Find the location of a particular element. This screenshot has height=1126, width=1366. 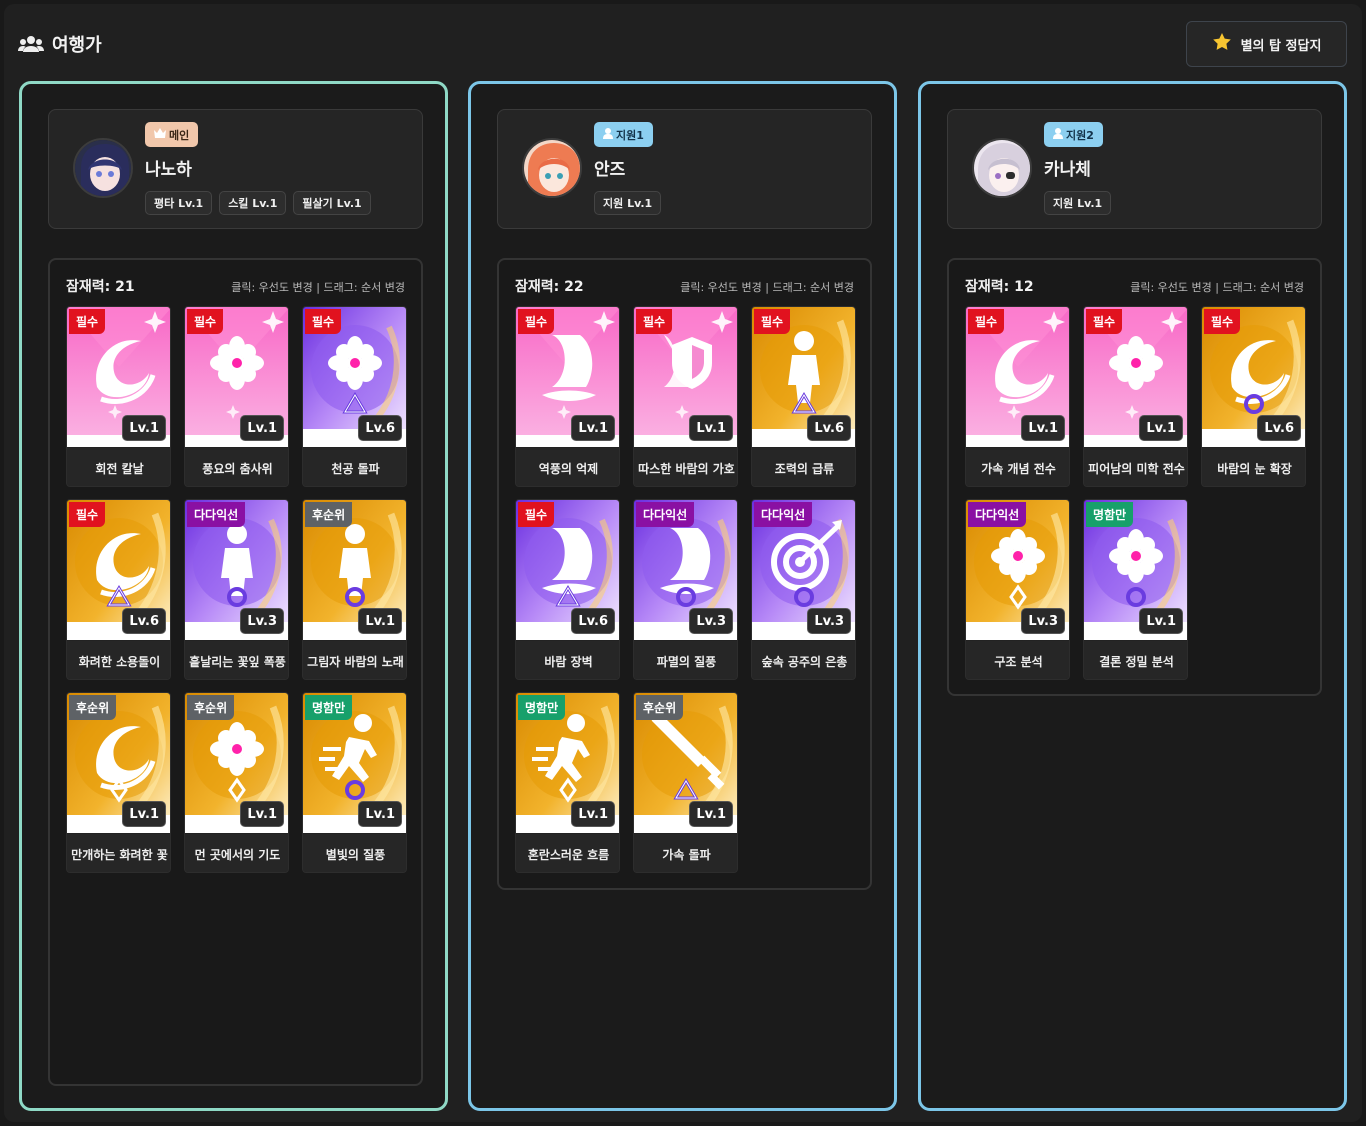

card-name: 구조 분석 is located at coordinates (1017, 660).